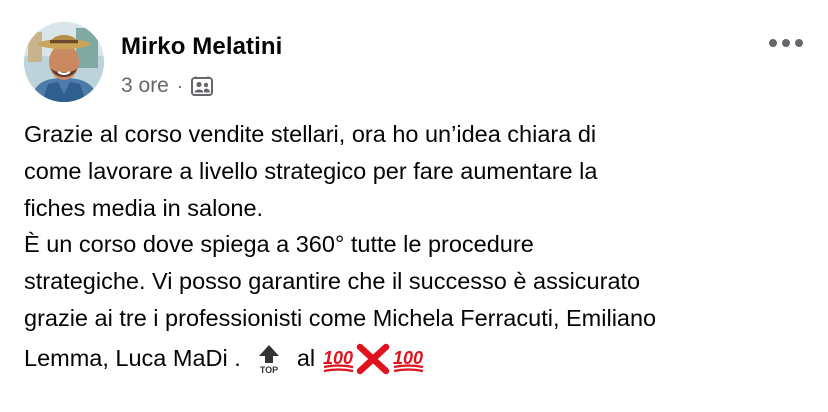 Image resolution: width=828 pixels, height=412 pixels. Describe the element at coordinates (306, 358) in the screenshot. I see `post-text-word: al` at that location.